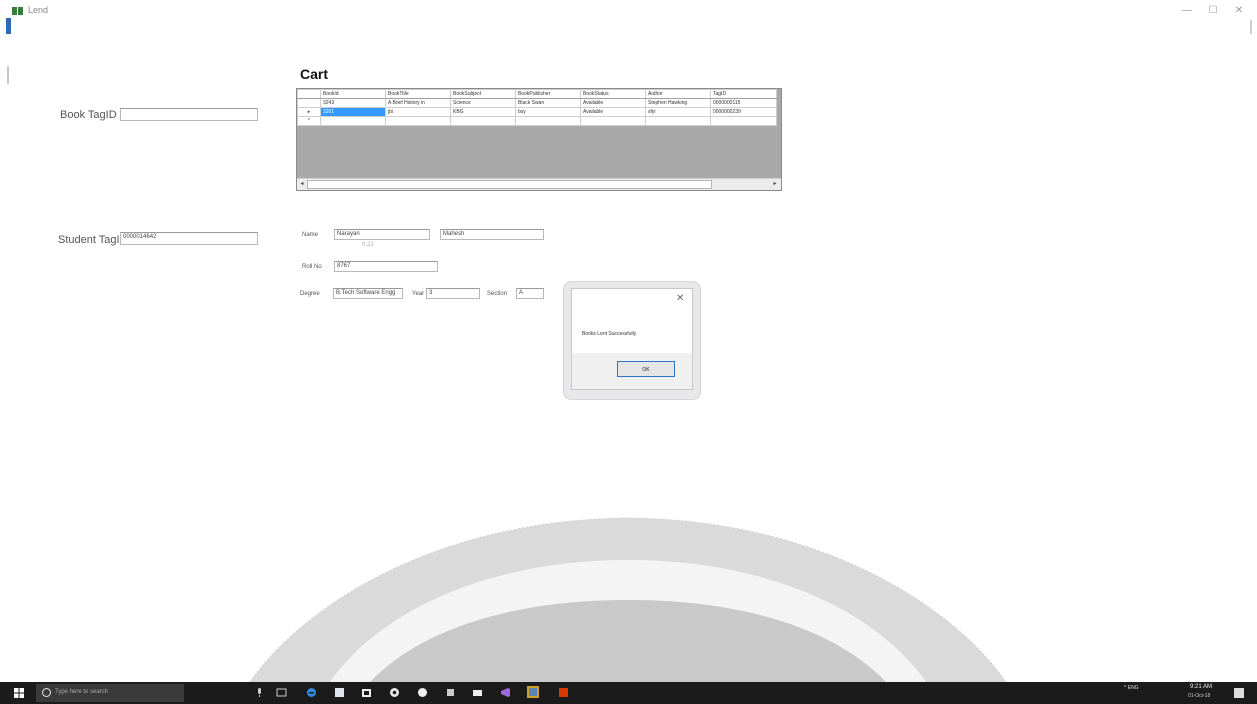  What do you see at coordinates (366, 692) in the screenshot?
I see `explorer-icon` at bounding box center [366, 692].